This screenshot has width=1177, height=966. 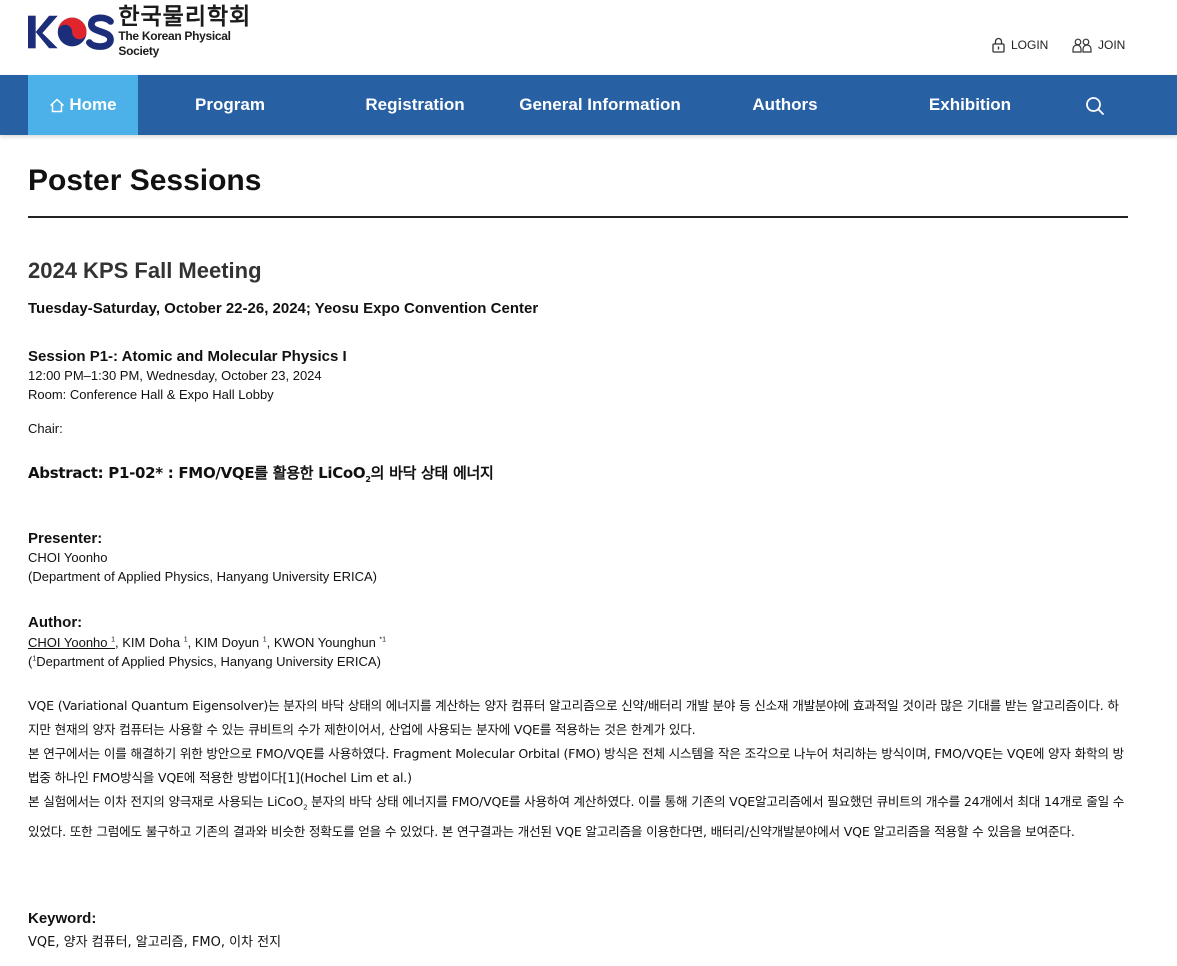 What do you see at coordinates (1030, 45) in the screenshot?
I see `login-label: LOGIN` at bounding box center [1030, 45].